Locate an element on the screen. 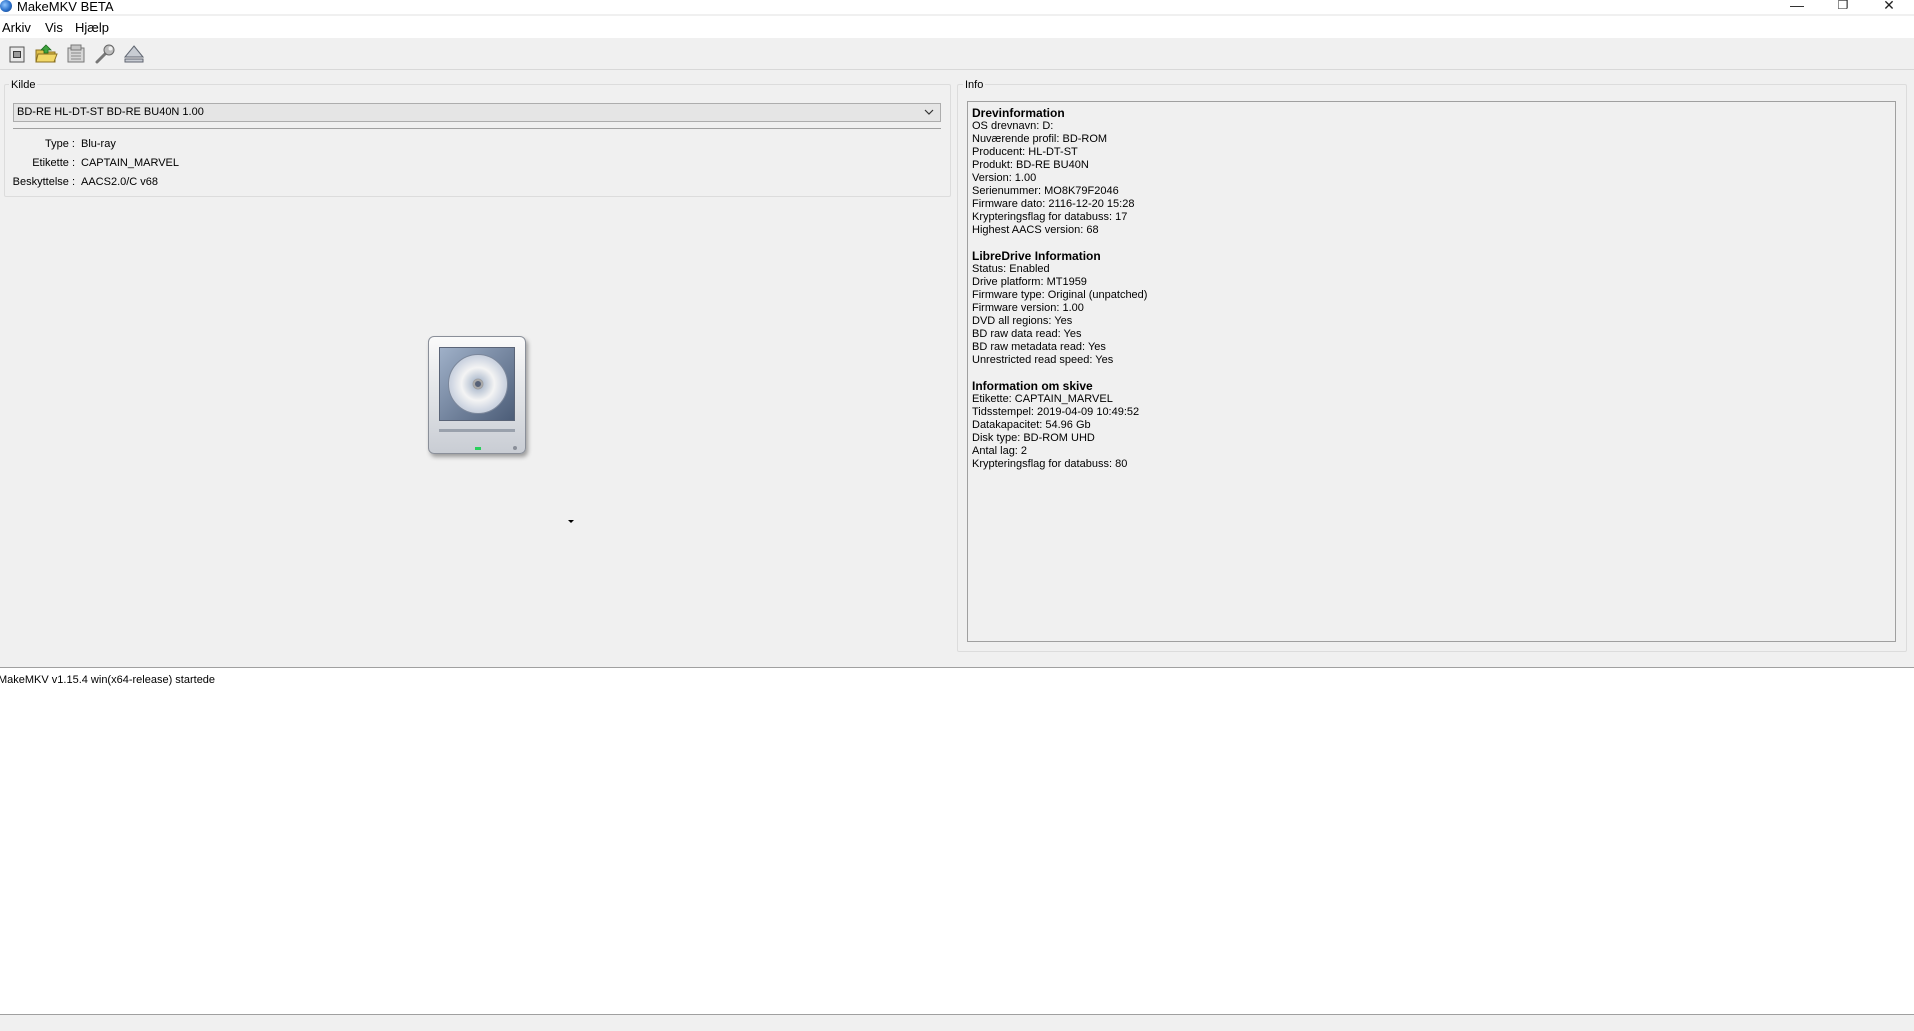 The width and height of the screenshot is (1914, 1031). menu-vis: Vis is located at coordinates (54, 27).